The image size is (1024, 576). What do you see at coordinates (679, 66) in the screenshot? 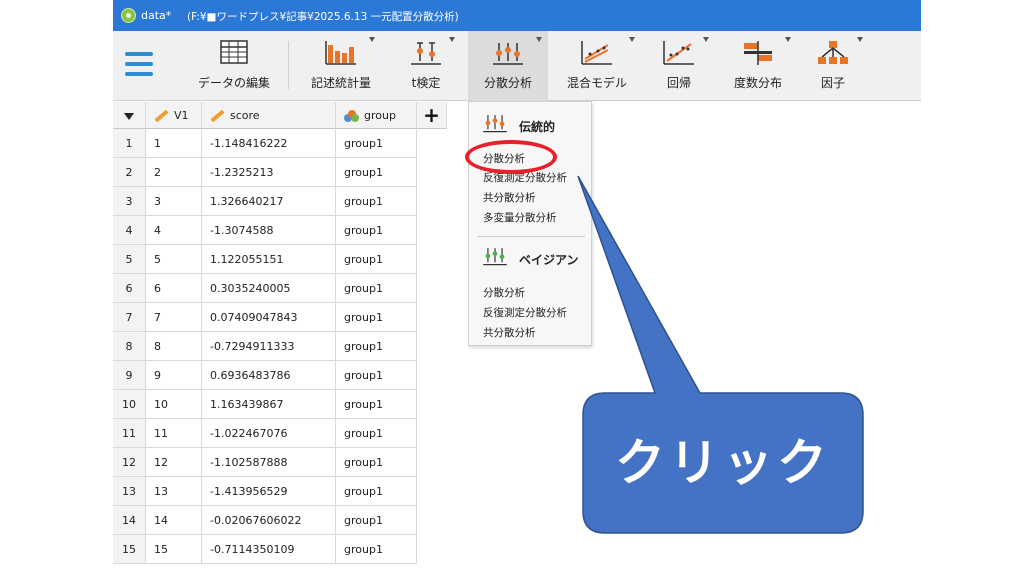
I see `ribbon-regression-button: 回帰` at bounding box center [679, 66].